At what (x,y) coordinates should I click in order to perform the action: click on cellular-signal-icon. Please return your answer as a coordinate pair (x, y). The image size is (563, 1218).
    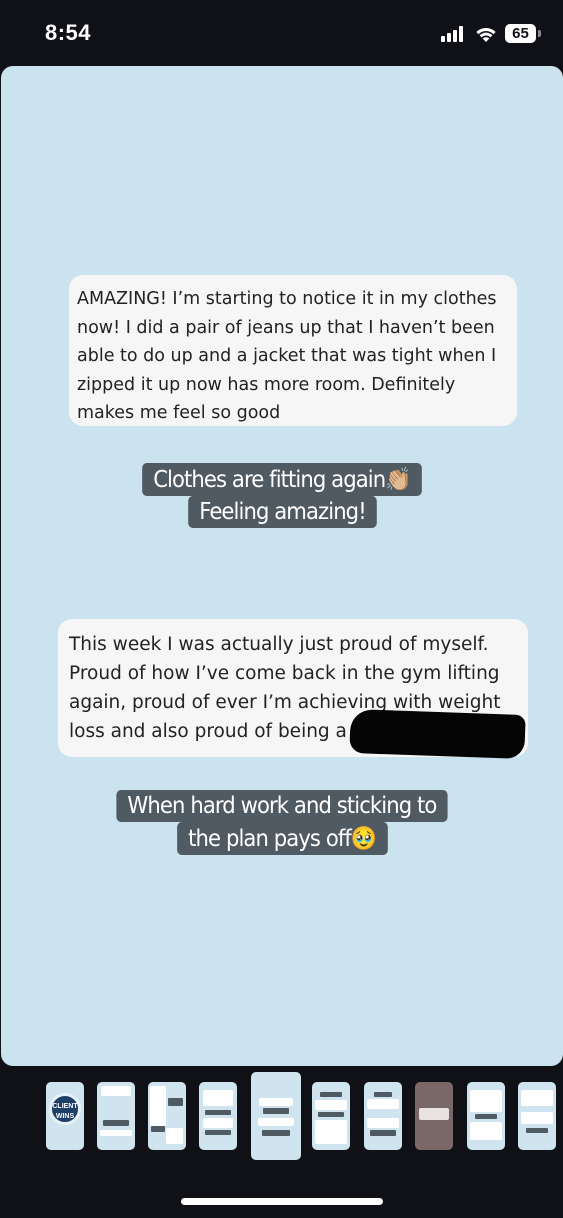
    Looking at the image, I should click on (454, 34).